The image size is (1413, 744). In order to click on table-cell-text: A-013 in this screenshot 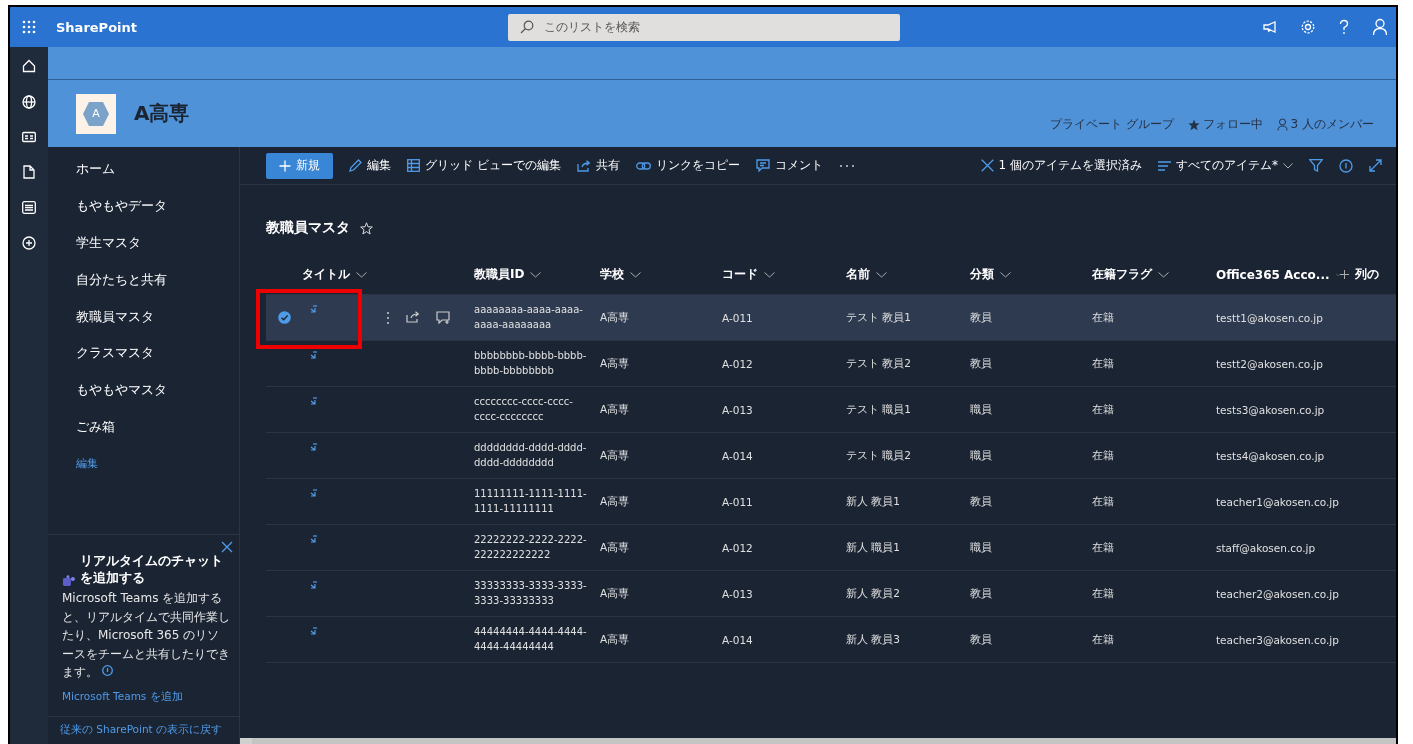, I will do `click(738, 593)`.